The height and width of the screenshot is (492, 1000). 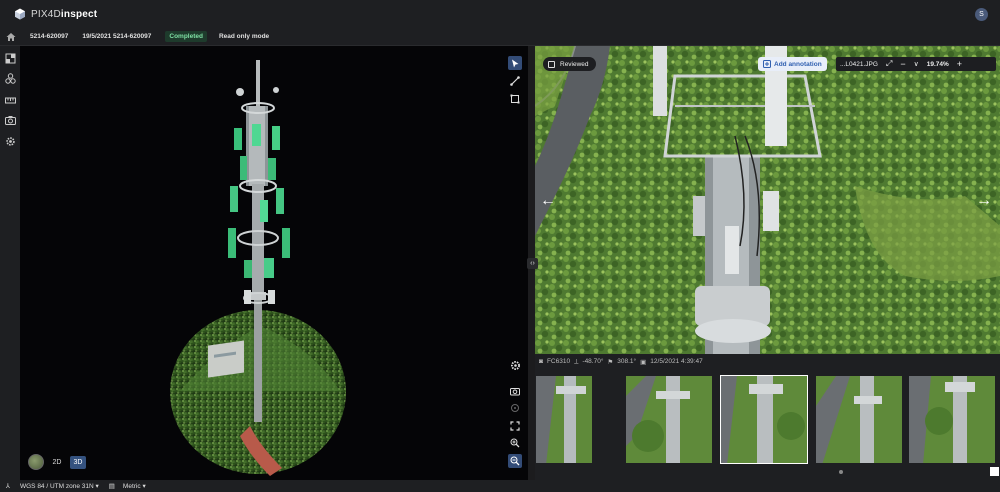 I want to click on zoom-in-button, so click(x=515, y=443).